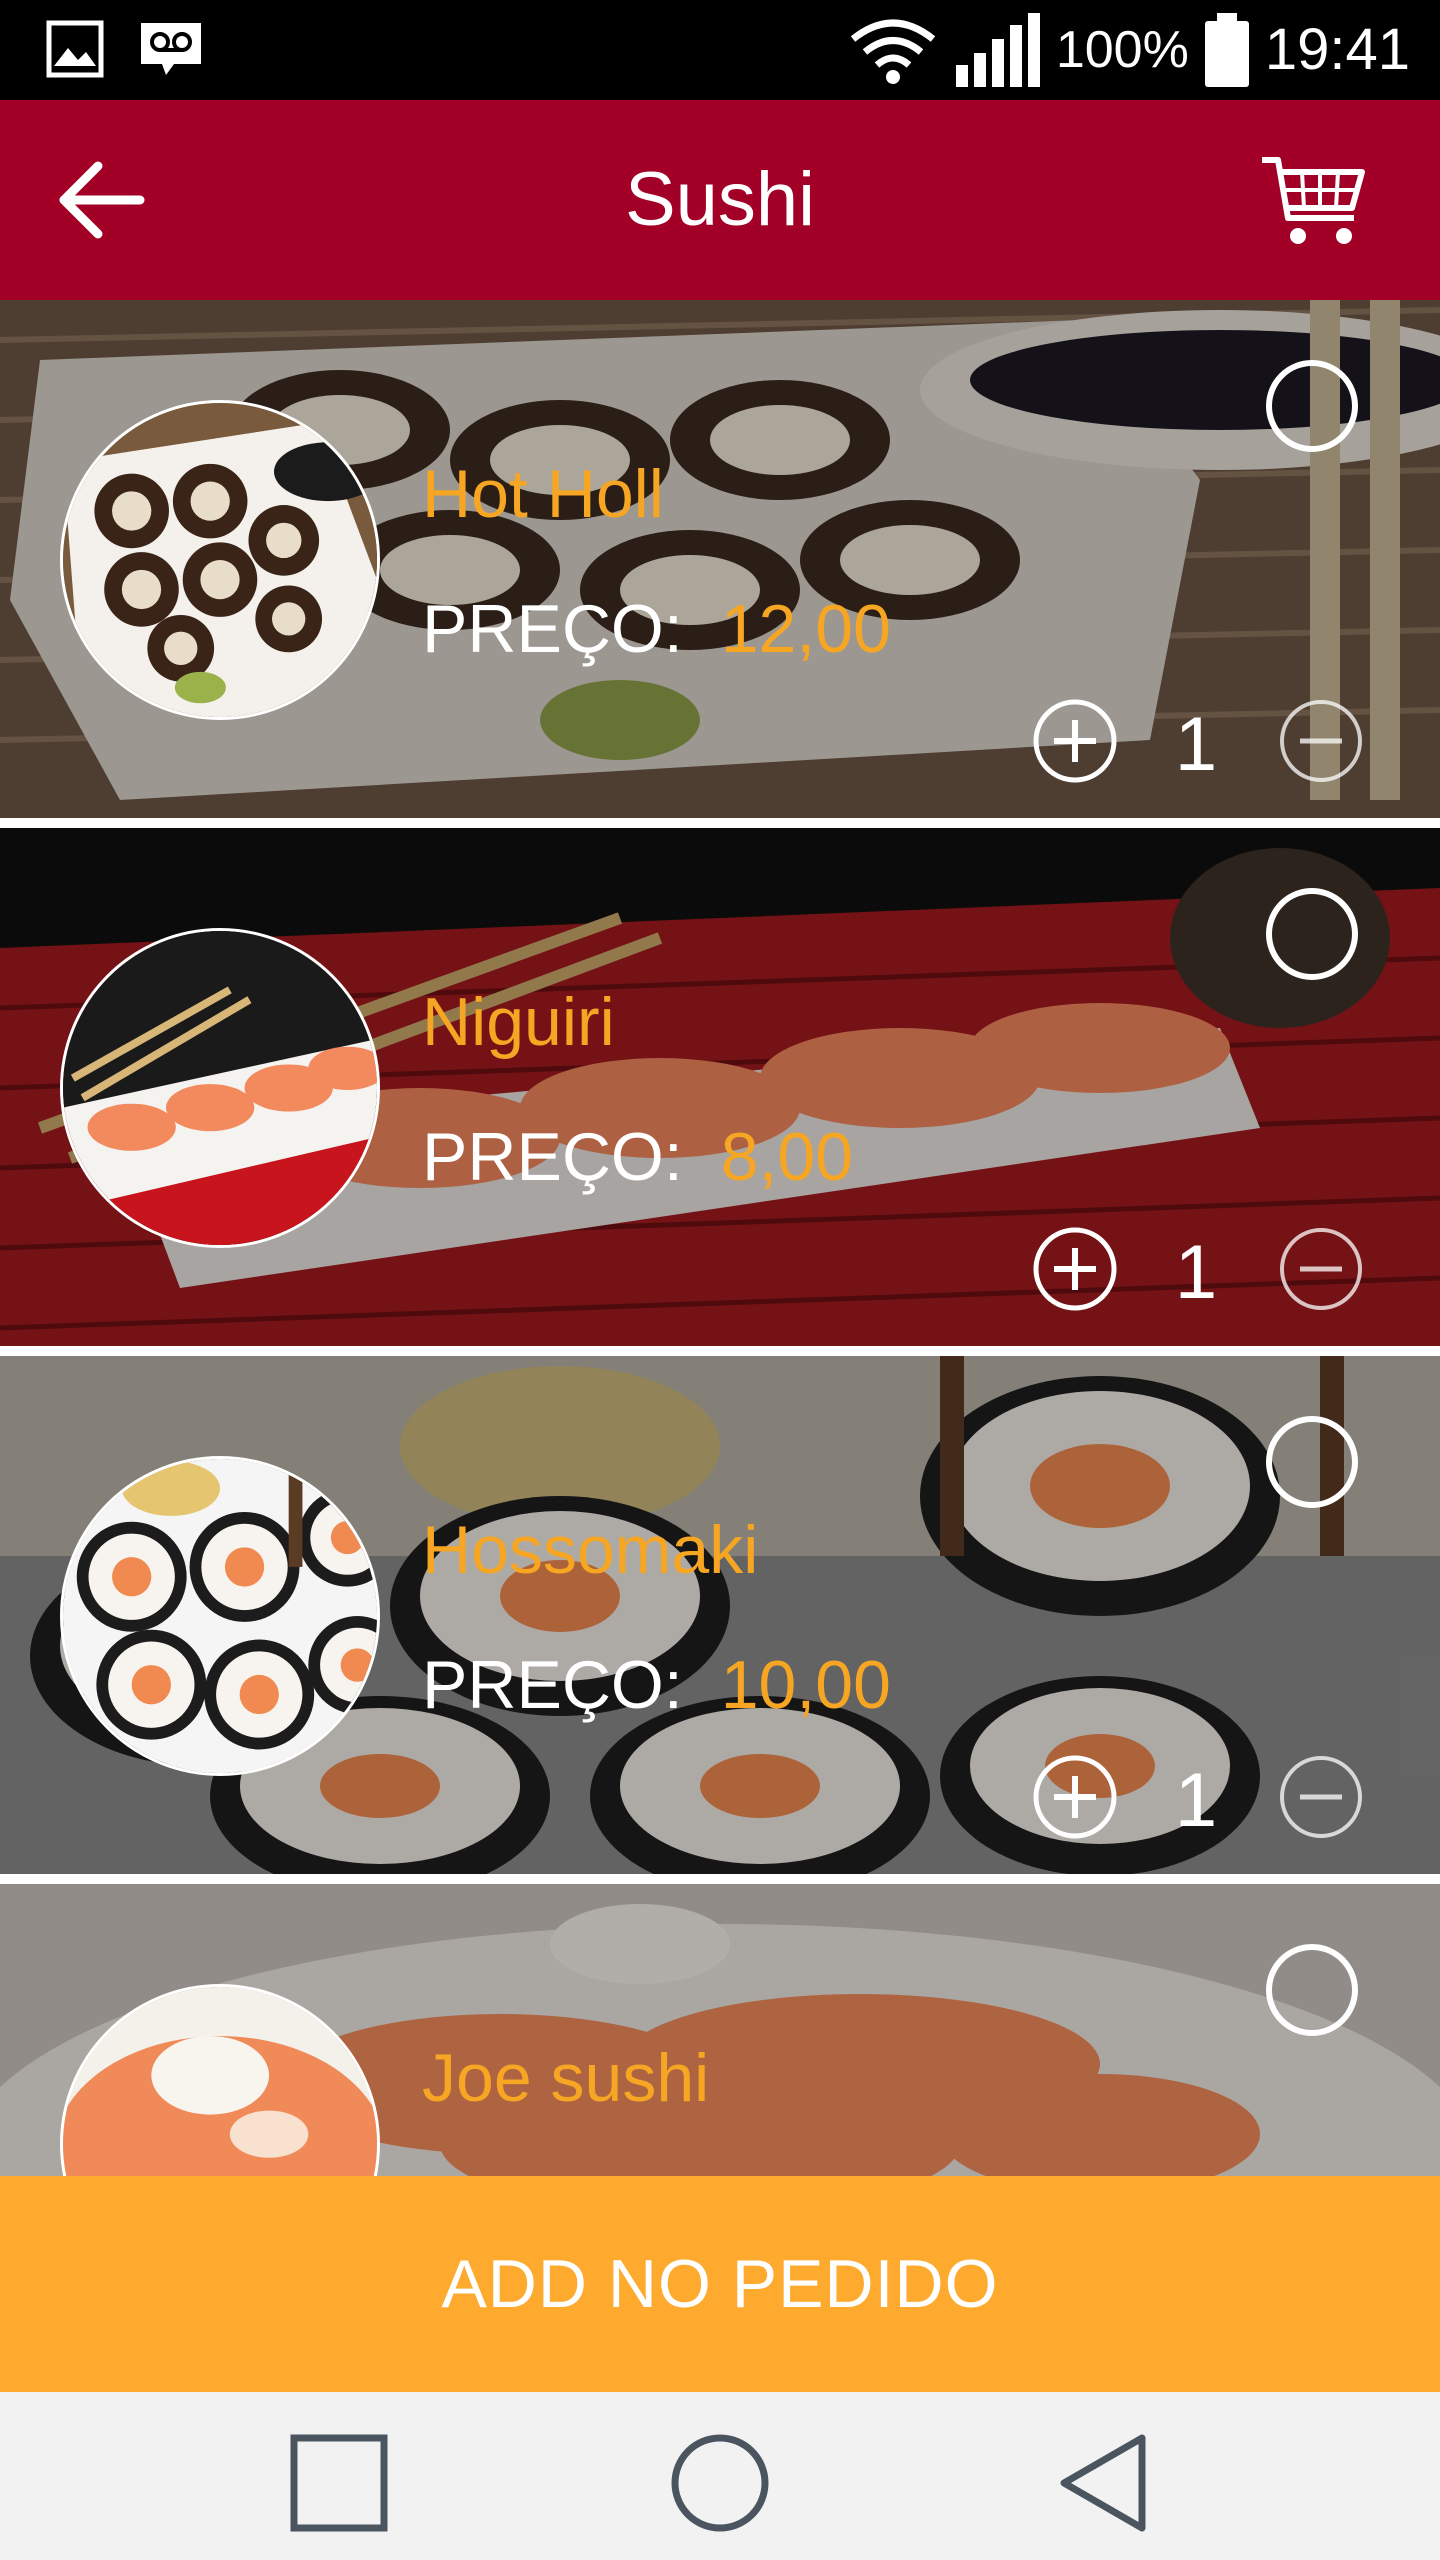  What do you see at coordinates (805, 629) in the screenshot?
I see `price-value: 12,00` at bounding box center [805, 629].